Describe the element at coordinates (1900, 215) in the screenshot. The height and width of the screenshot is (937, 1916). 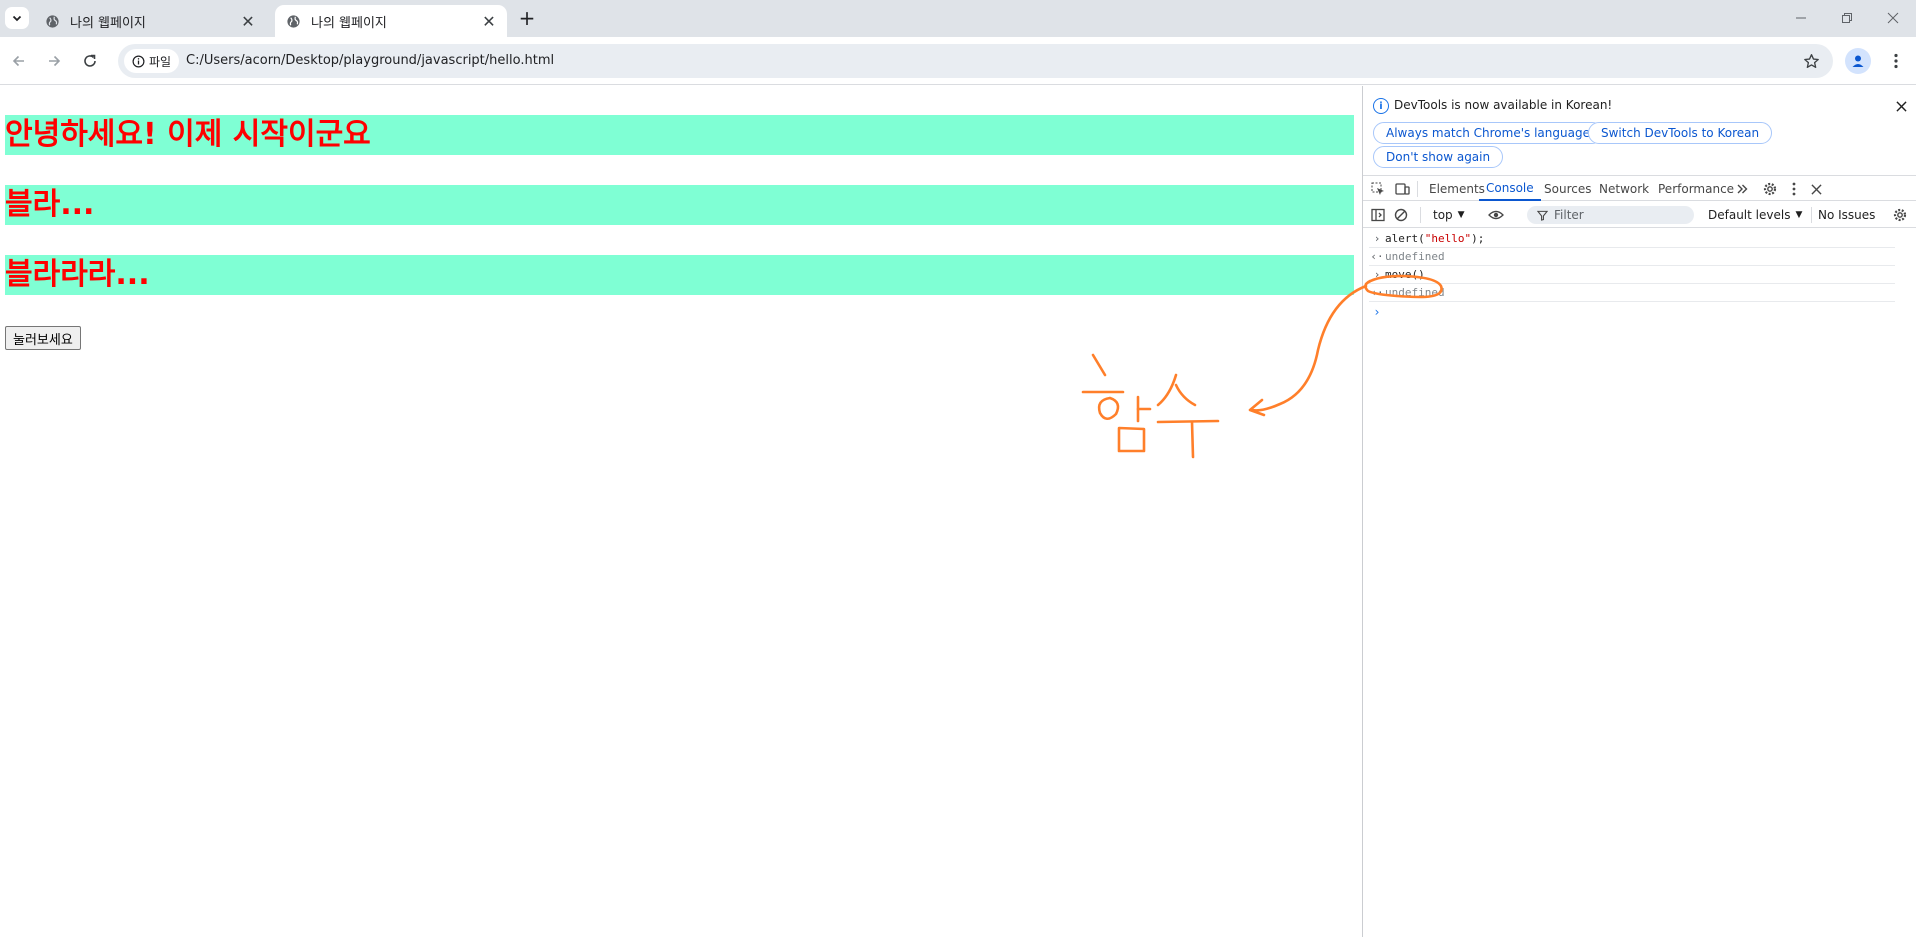
I see `console-settings-button` at that location.